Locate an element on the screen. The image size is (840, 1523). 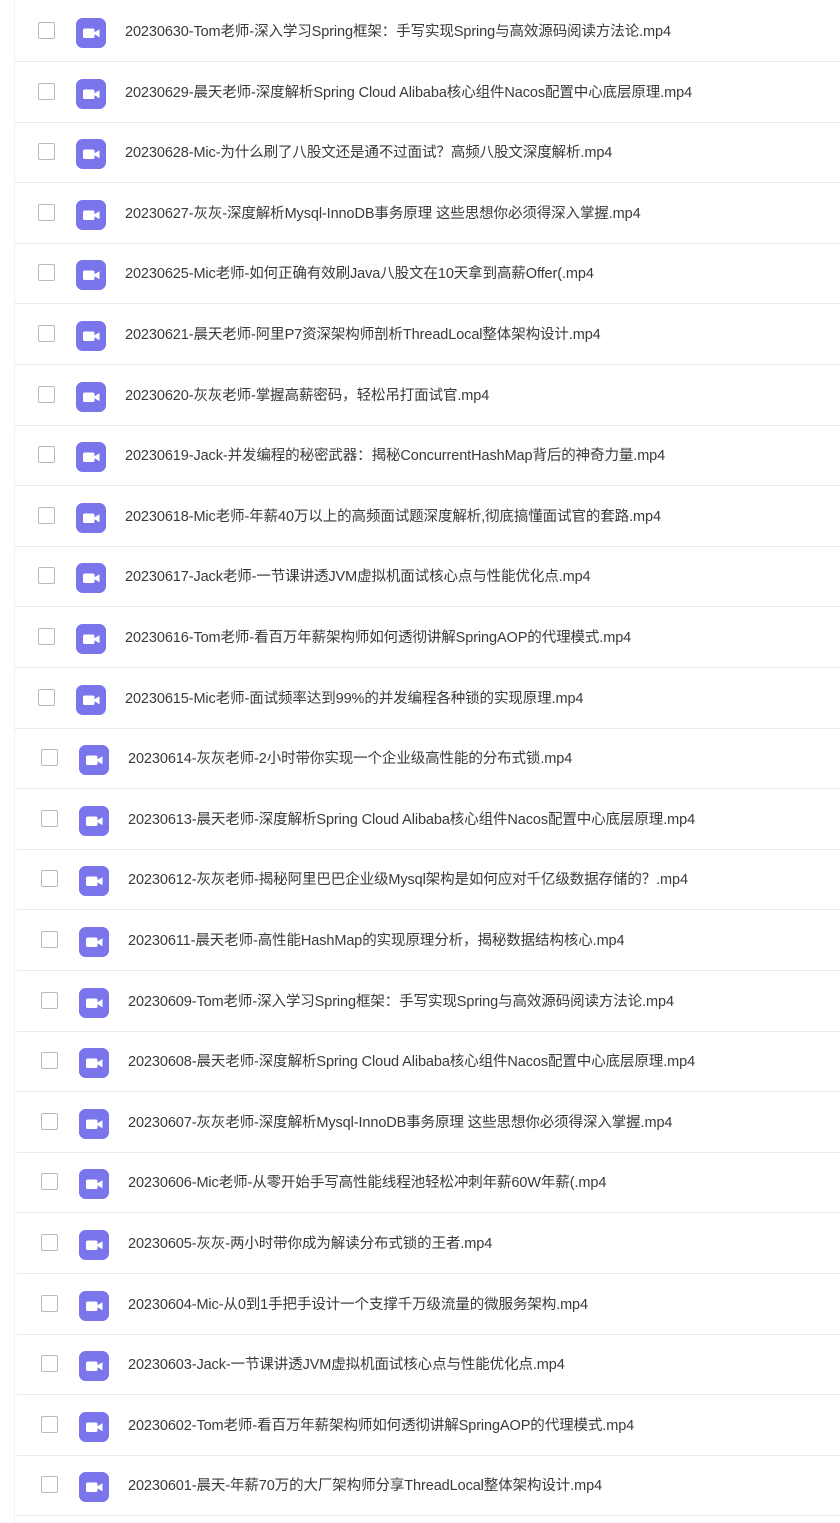
file-row: 20230603-Jack-一节课讲透JVM虚拟机面试核心点与性能优化点.mp4 is located at coordinates (428, 1365).